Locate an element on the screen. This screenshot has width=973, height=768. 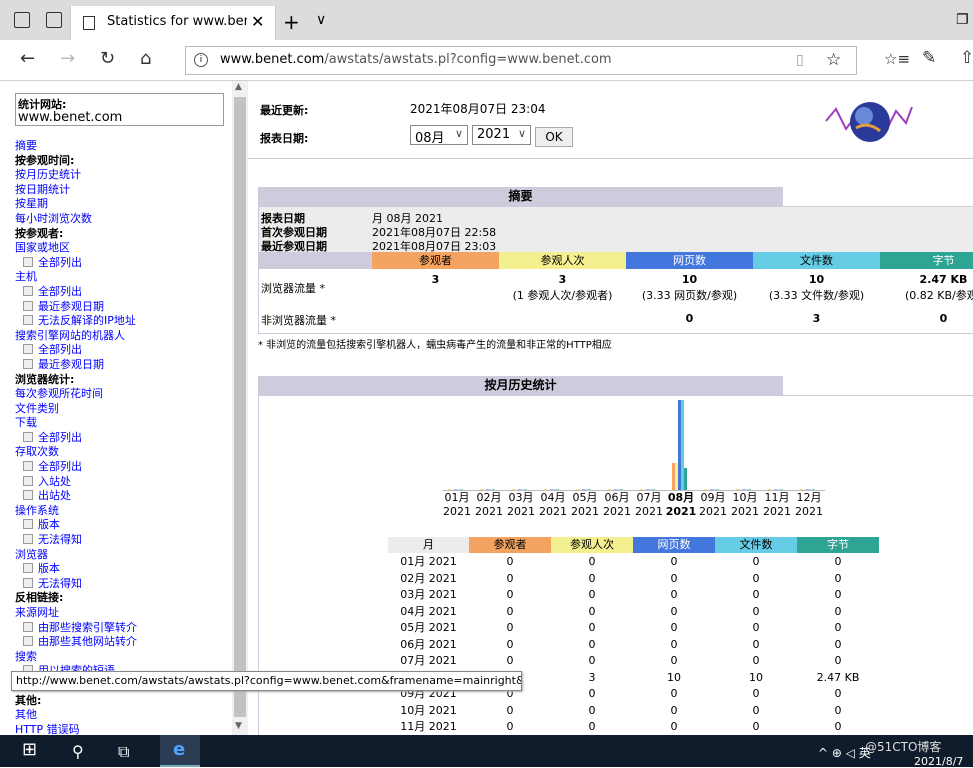
tray-icons: ^ ⊕ ◁ 英 is located at coordinates (844, 752).